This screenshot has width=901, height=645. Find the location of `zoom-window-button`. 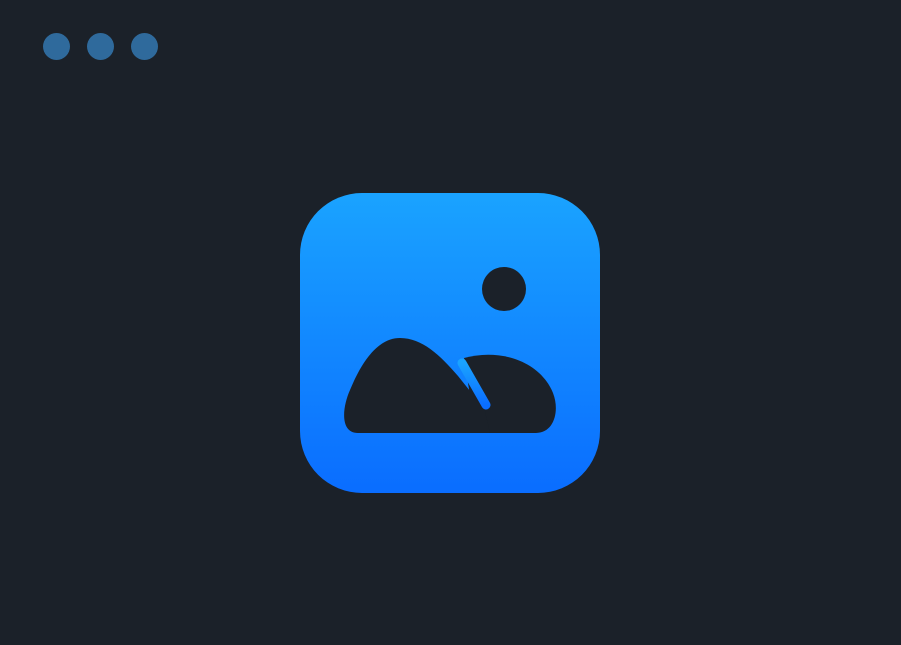

zoom-window-button is located at coordinates (144, 46).